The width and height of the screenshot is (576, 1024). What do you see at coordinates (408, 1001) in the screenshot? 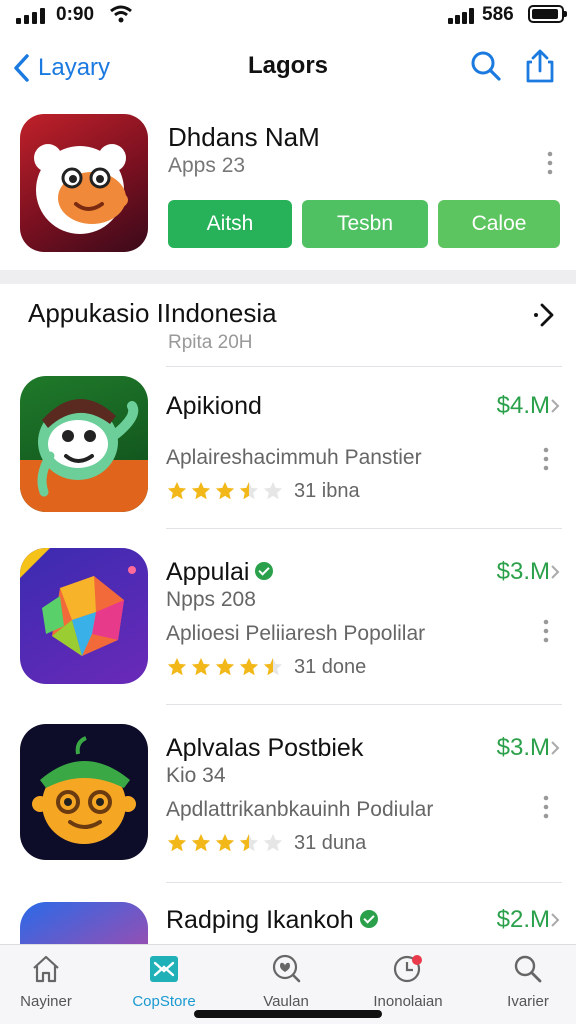
I see `tab-label: Inonolaian` at bounding box center [408, 1001].